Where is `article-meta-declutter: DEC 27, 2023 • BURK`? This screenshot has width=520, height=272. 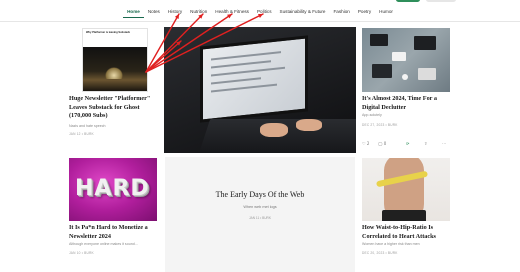
article-meta-declutter: DEC 27, 2023 • BURK is located at coordinates (380, 125).